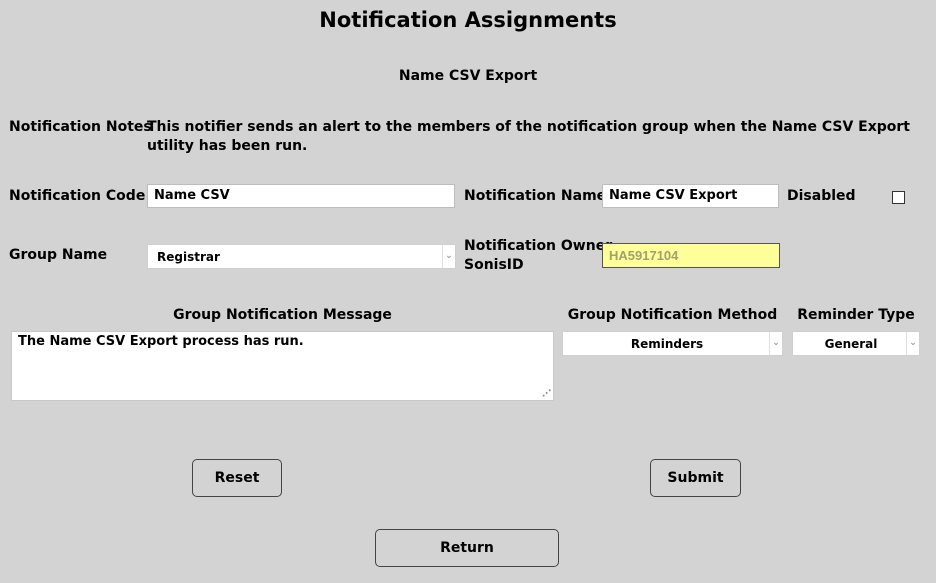 This screenshot has height=583, width=936. Describe the element at coordinates (80, 127) in the screenshot. I see `notification-notes-label: Notification Notes` at that location.